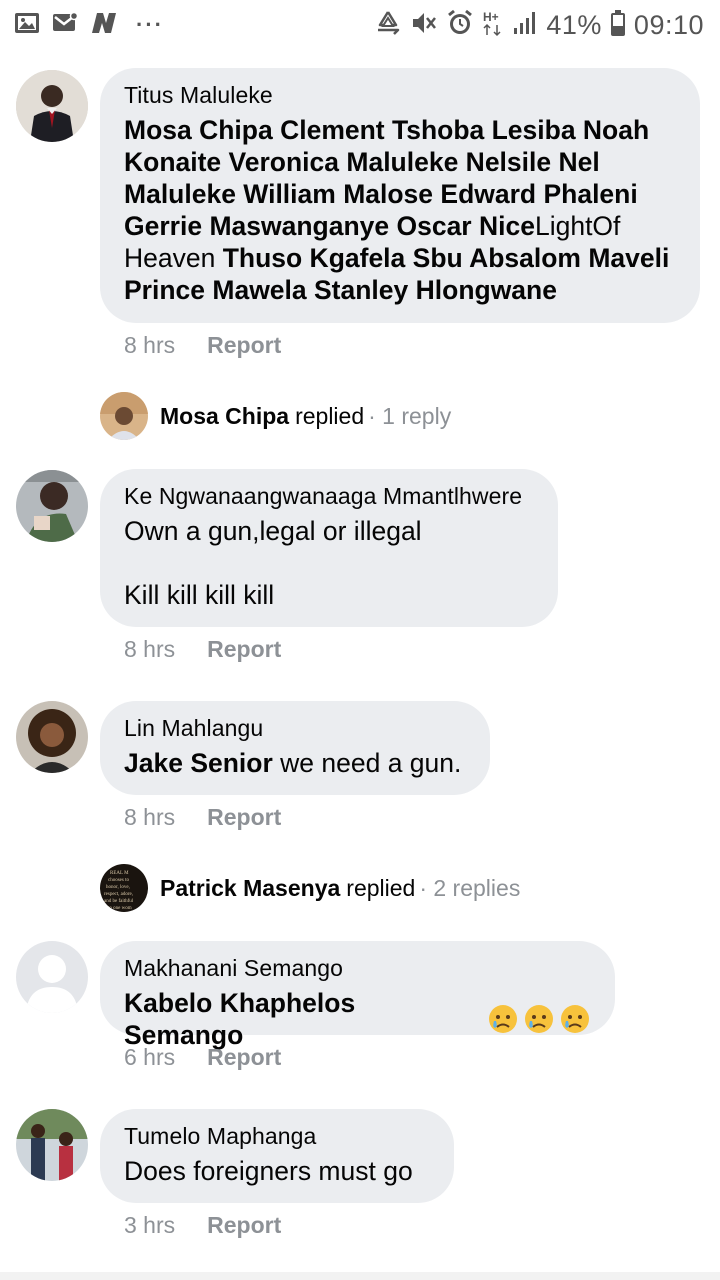  What do you see at coordinates (250, 888) in the screenshot?
I see `reply-author: Patrick Masenya` at bounding box center [250, 888].